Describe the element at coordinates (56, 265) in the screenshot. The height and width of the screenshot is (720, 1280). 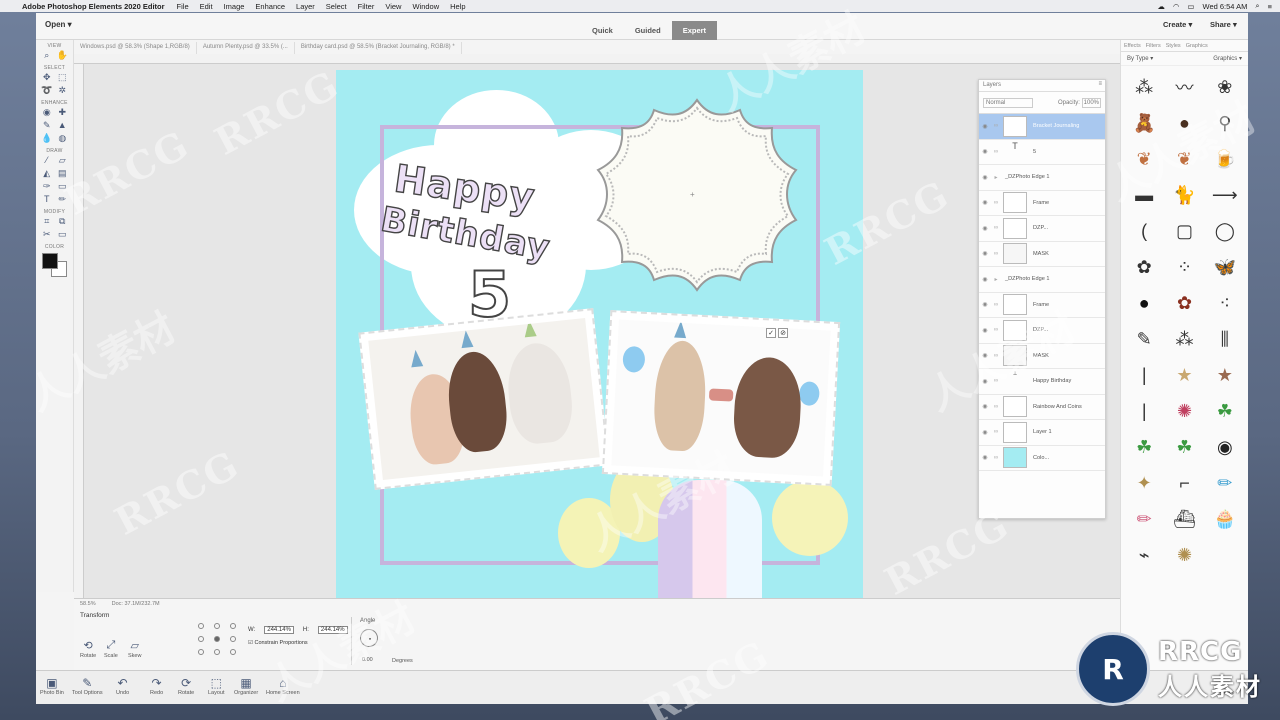
I see `color-swatches` at that location.